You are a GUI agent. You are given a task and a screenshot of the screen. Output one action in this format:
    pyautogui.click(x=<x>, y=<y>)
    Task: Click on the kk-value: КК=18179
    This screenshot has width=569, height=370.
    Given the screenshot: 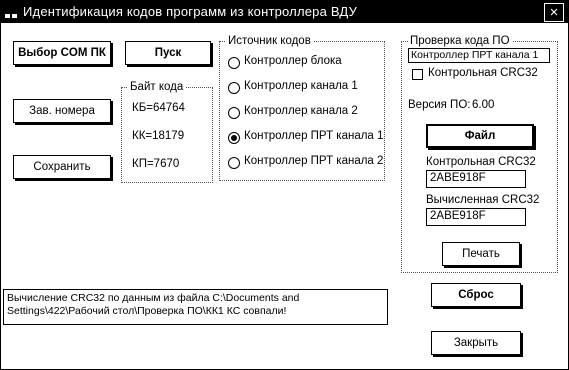 What is the action you would take?
    pyautogui.click(x=158, y=136)
    